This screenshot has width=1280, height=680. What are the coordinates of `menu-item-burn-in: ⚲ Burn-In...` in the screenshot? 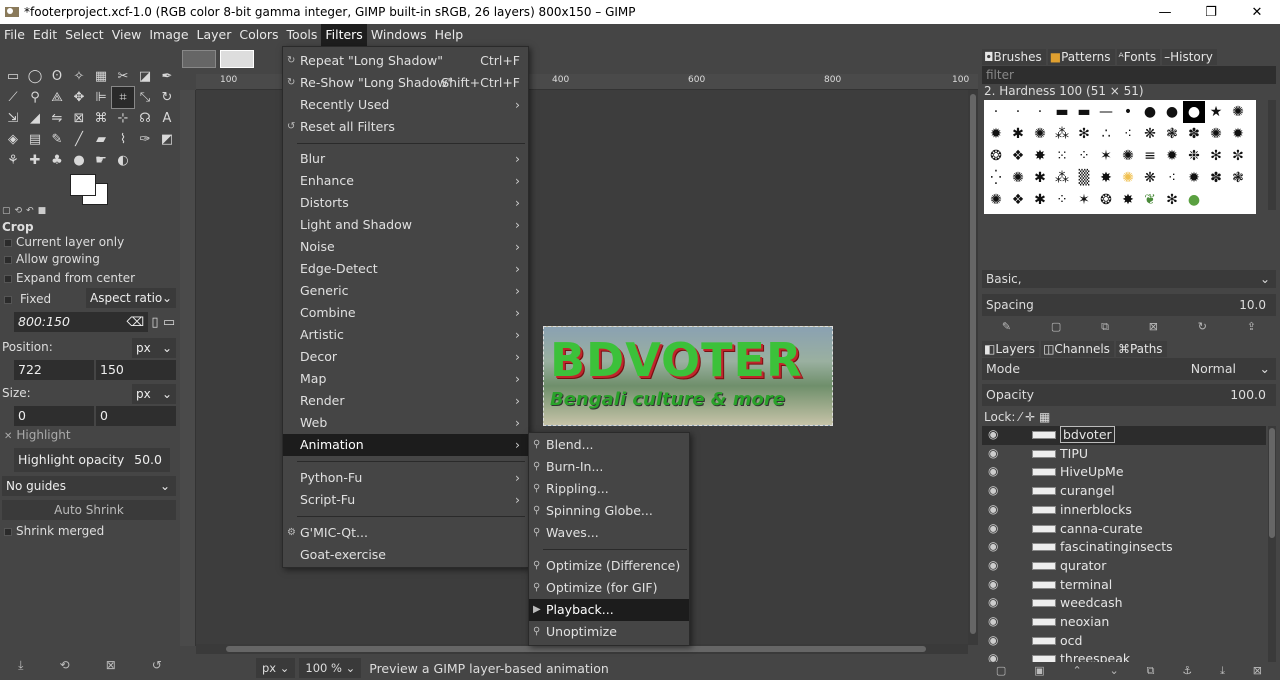 It's located at (609, 467).